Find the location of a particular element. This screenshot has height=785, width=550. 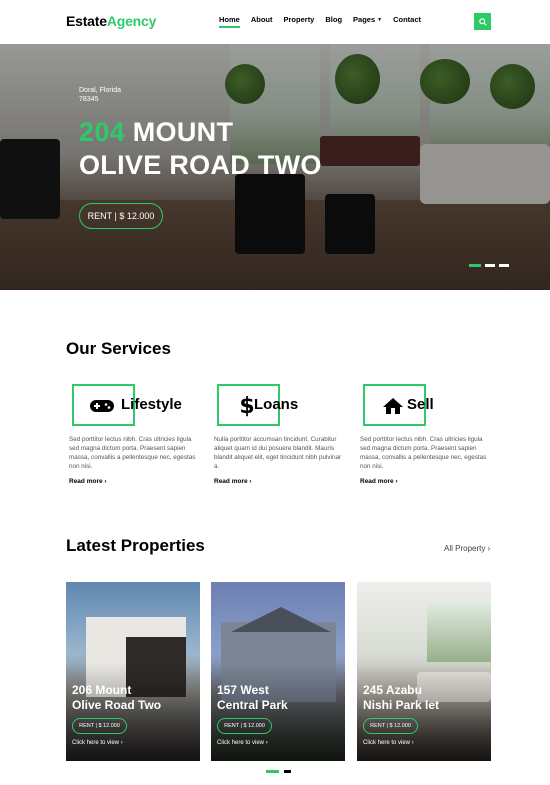

main-menu: Home About Property Blog Pages ▼ Contact is located at coordinates (320, 21).